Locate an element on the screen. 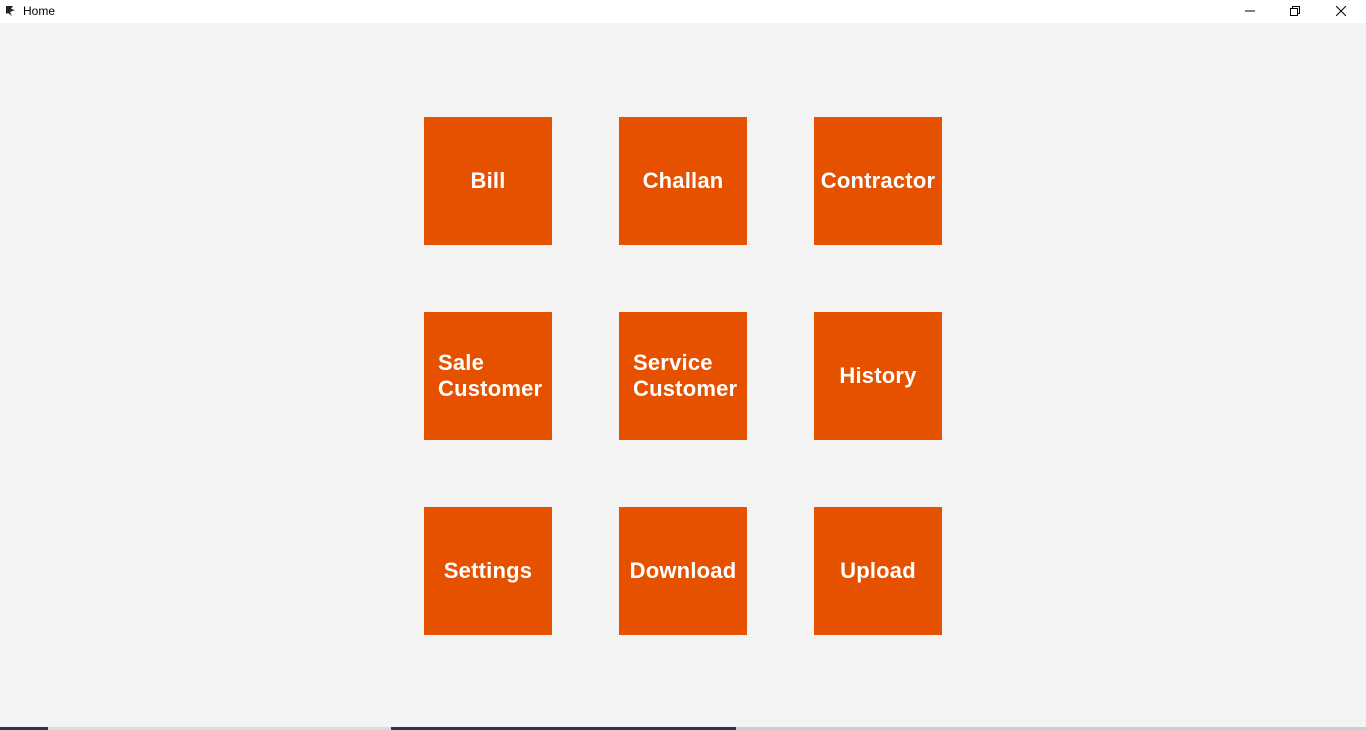  history-tile: History is located at coordinates (878, 376).